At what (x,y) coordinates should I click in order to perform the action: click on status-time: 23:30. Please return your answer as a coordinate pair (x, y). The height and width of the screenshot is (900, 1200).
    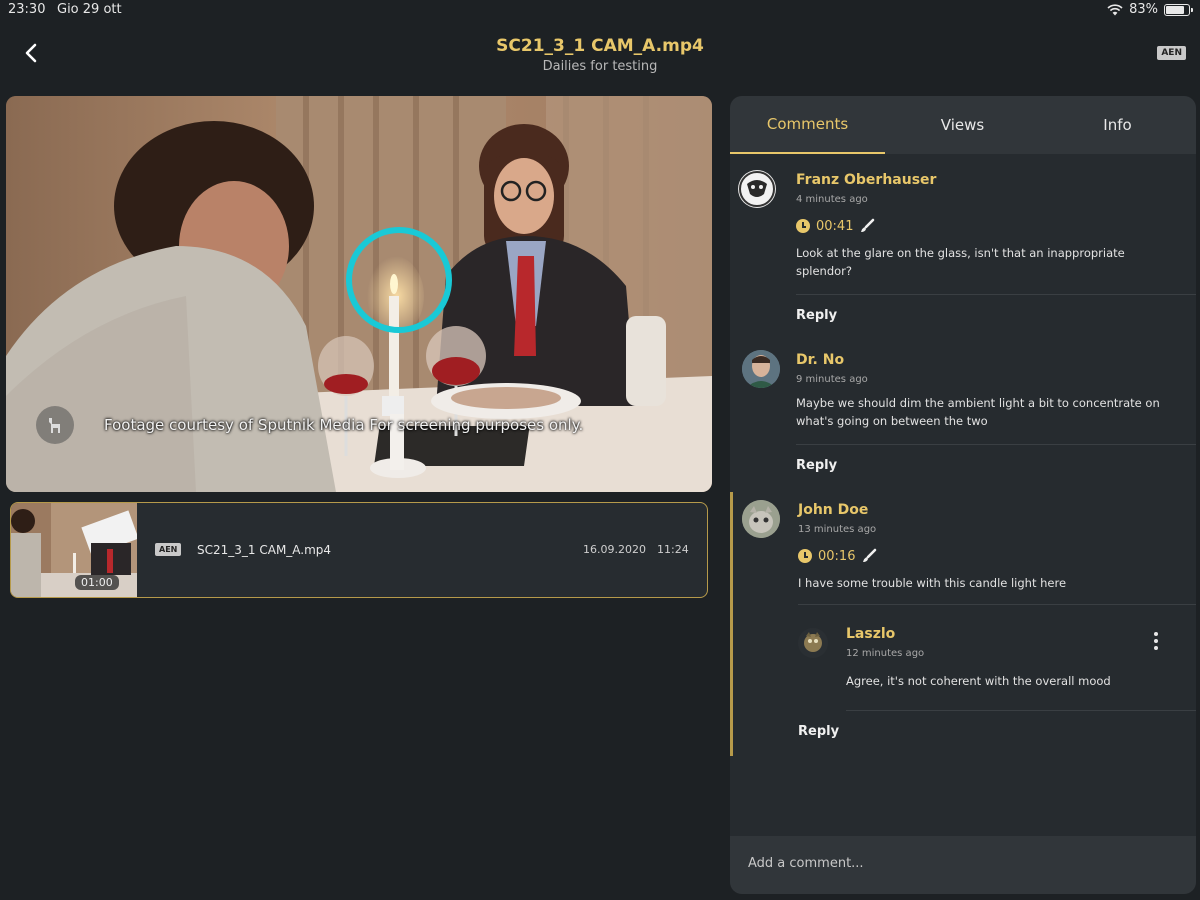
    Looking at the image, I should click on (27, 9).